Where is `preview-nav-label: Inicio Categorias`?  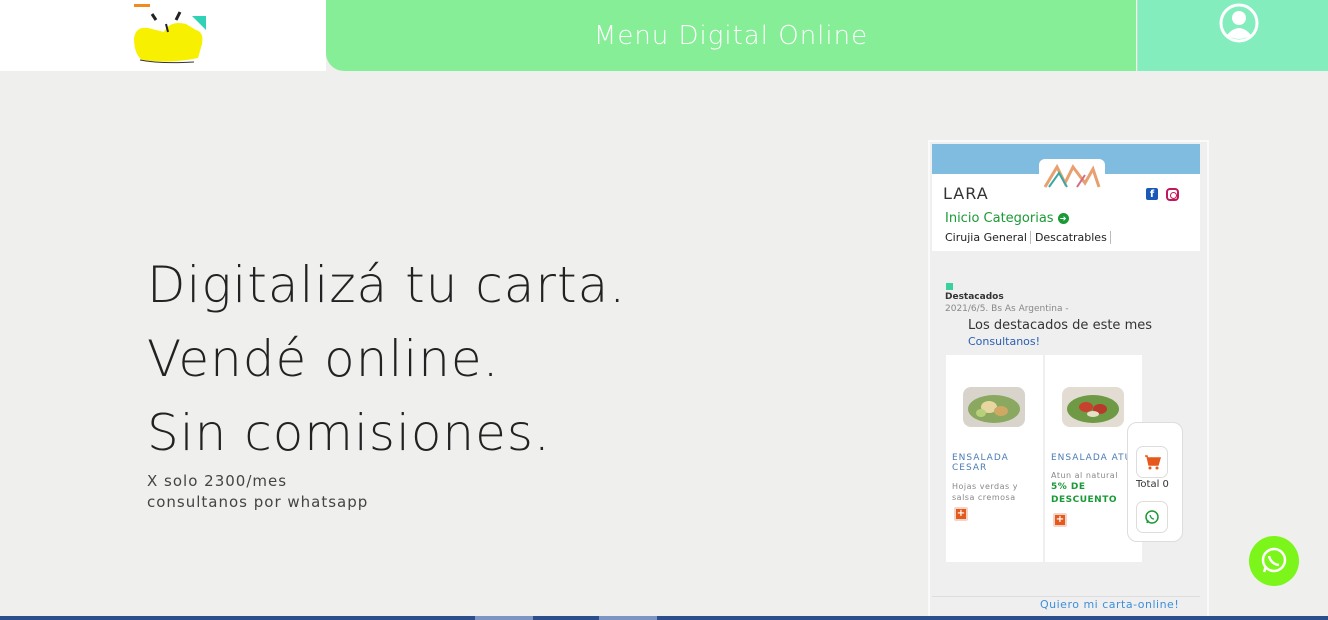 preview-nav-label: Inicio Categorias is located at coordinates (999, 218).